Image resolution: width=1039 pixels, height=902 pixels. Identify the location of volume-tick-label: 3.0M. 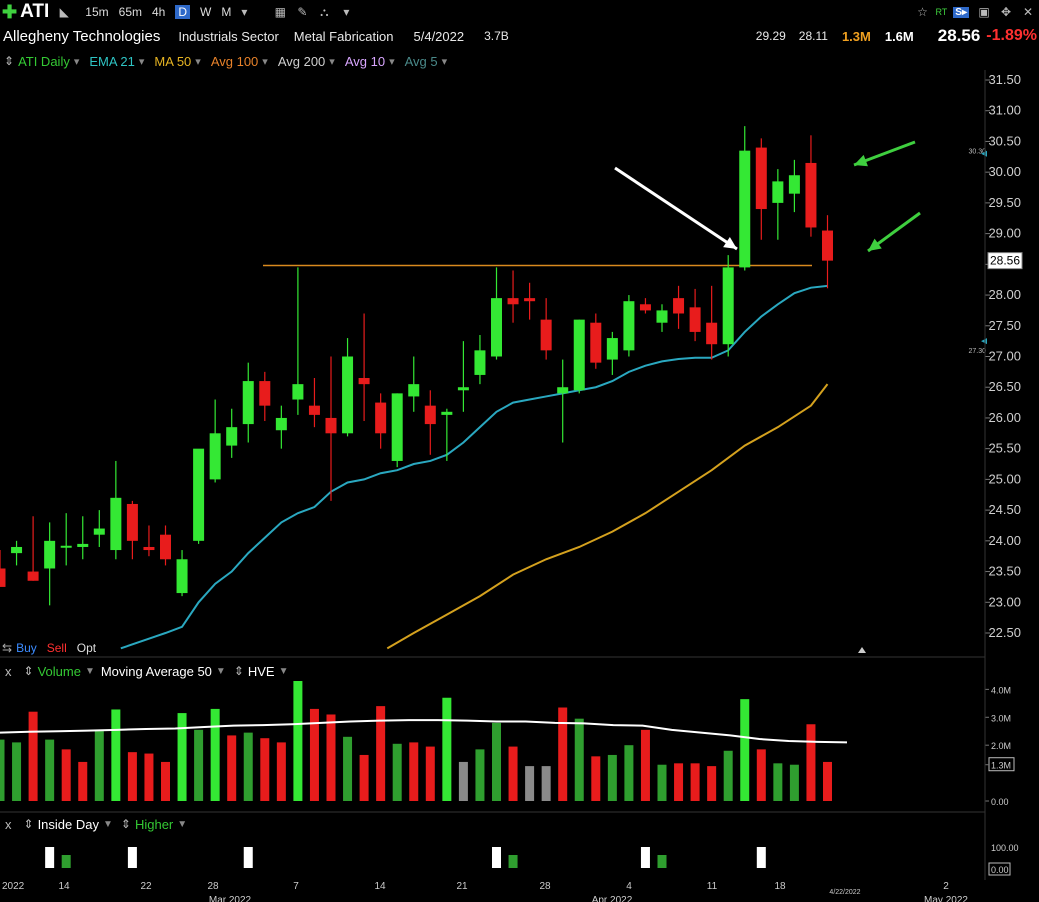
(1001, 718).